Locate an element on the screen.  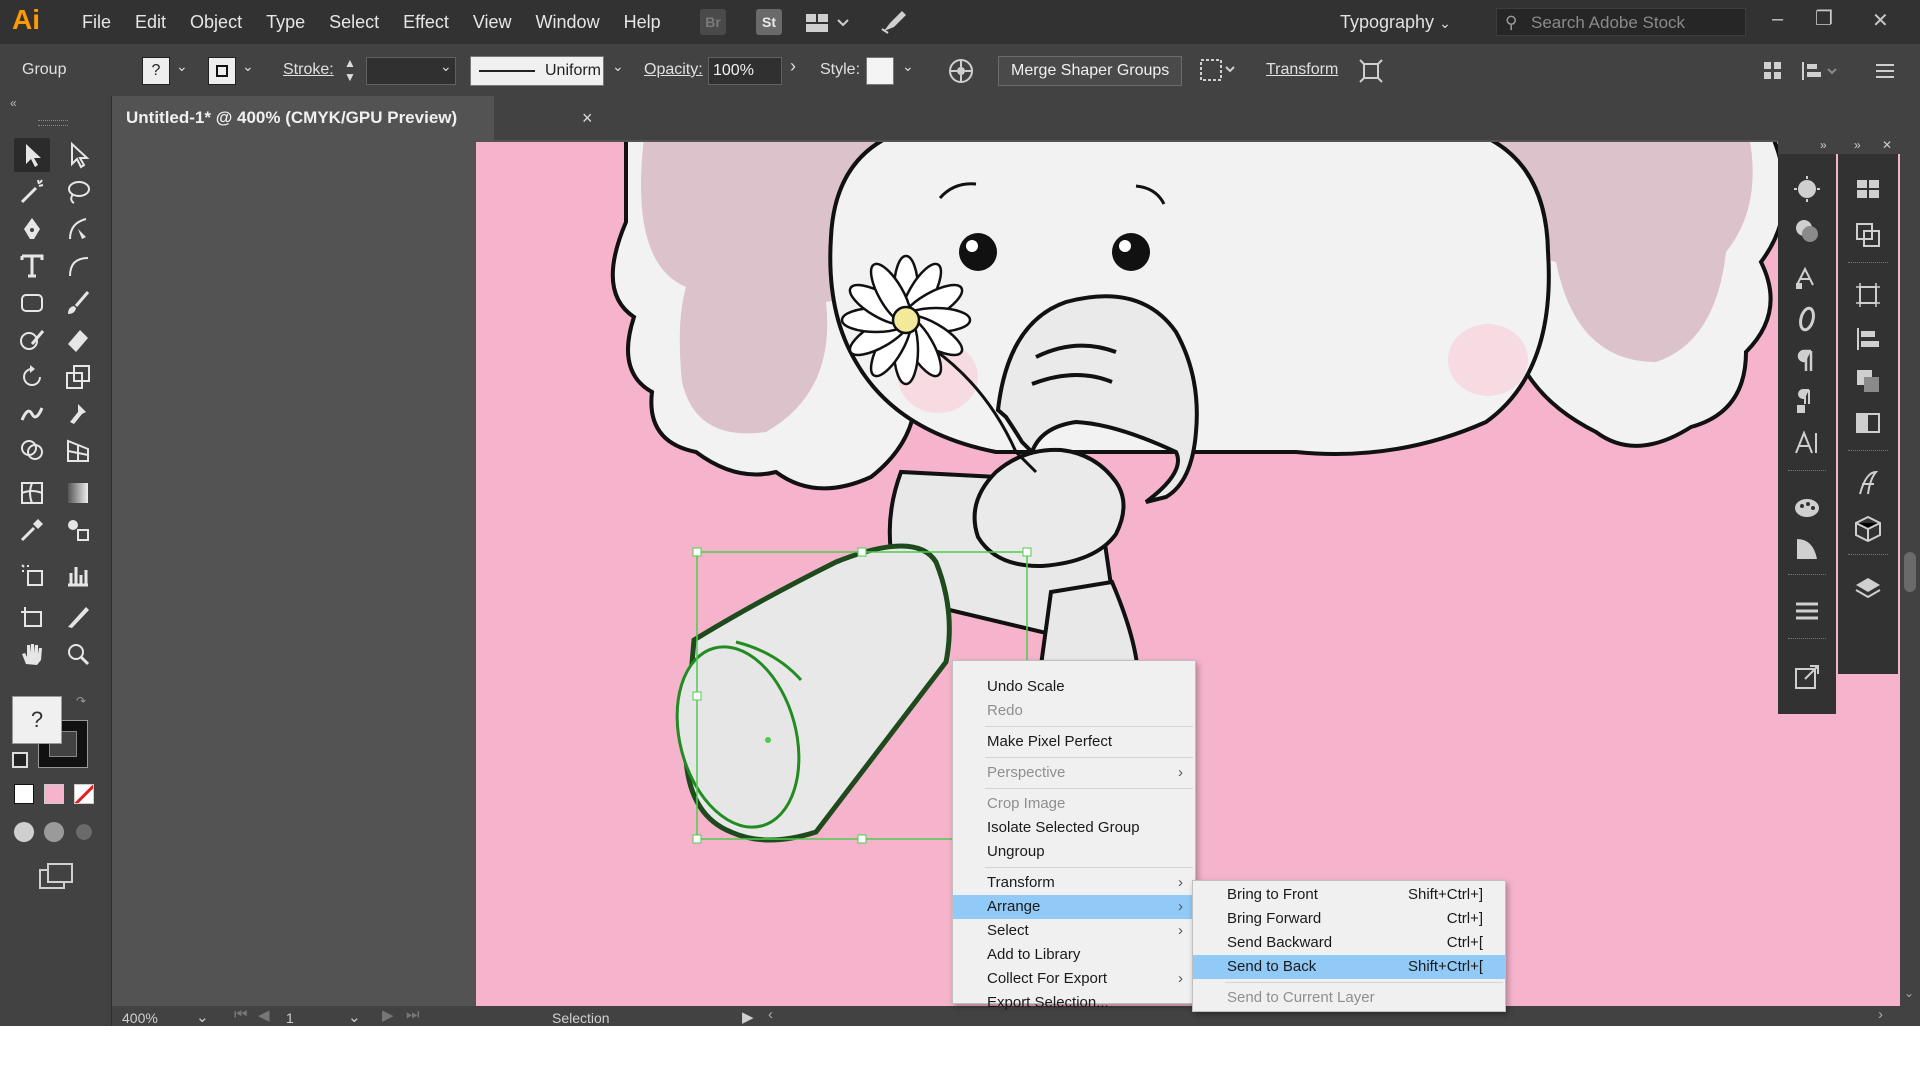
document-tab: Untitled-1* @ 400% (CMYK/GPU Preview) is located at coordinates (303, 118).